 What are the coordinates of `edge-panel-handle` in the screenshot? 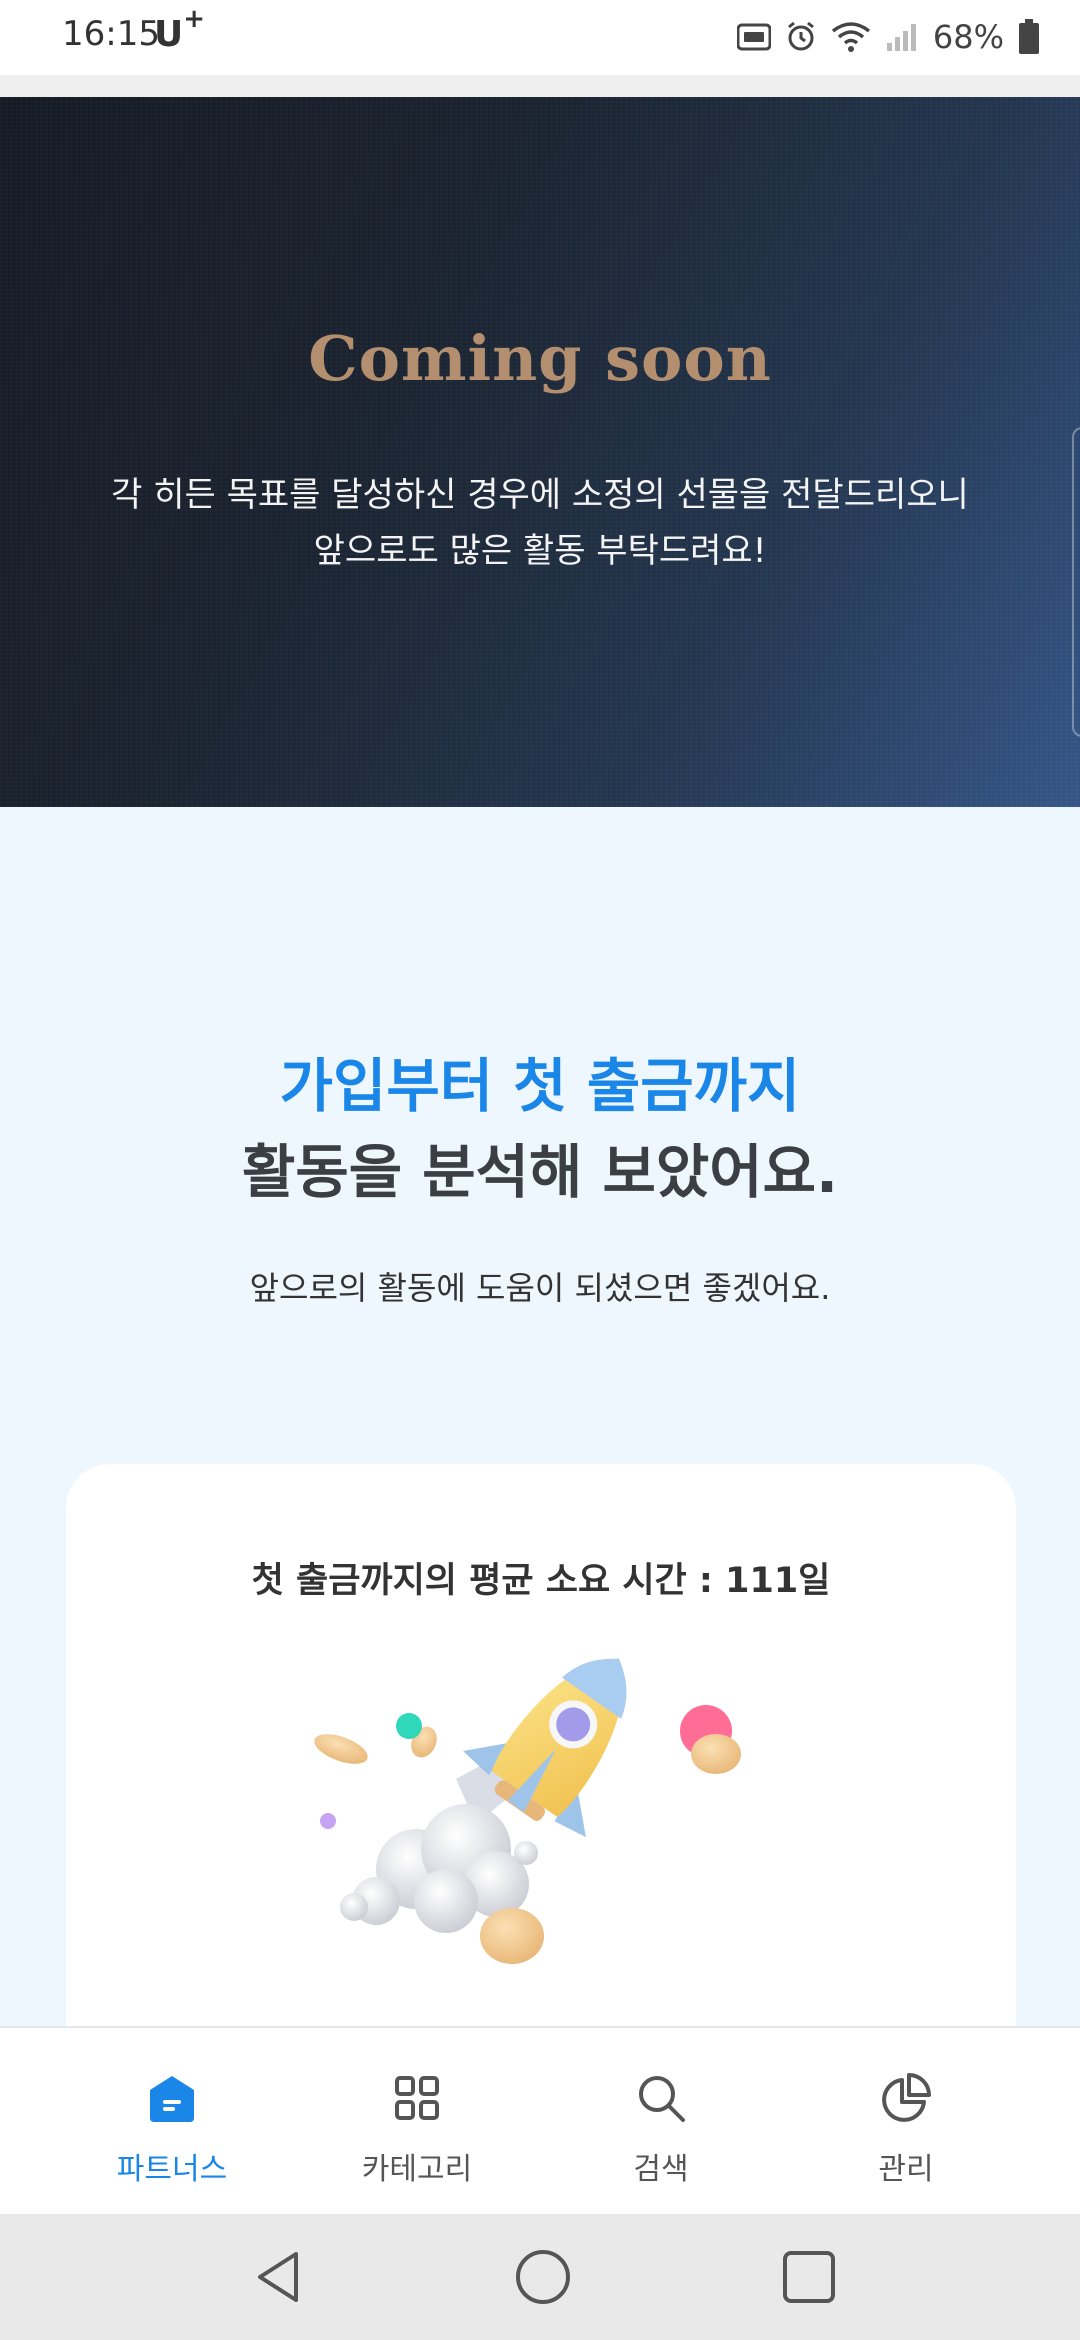 It's located at (1076, 582).